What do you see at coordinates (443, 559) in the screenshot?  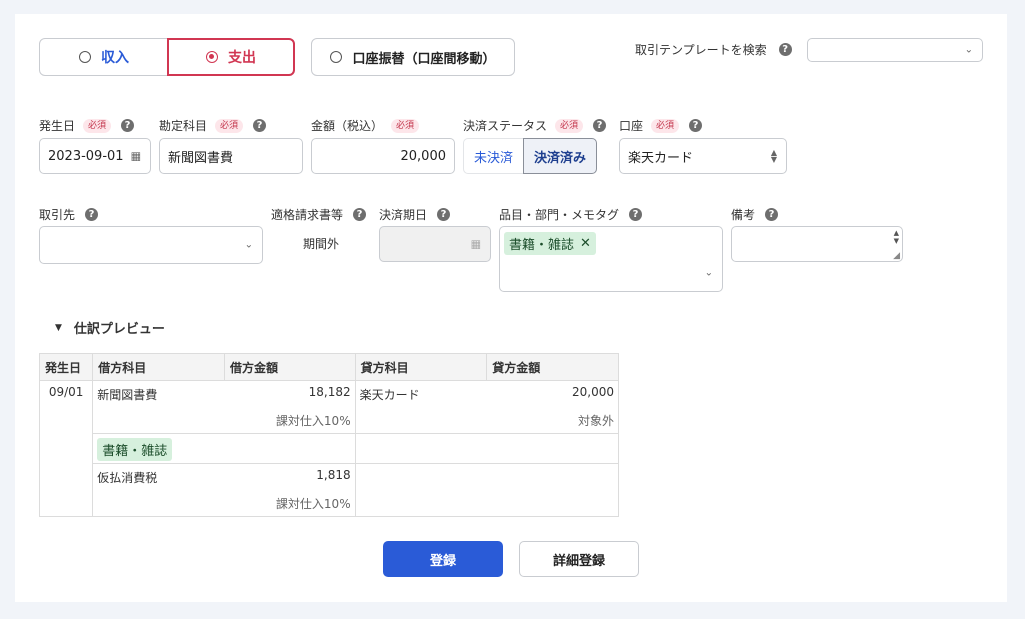 I see `submit-button: 登録` at bounding box center [443, 559].